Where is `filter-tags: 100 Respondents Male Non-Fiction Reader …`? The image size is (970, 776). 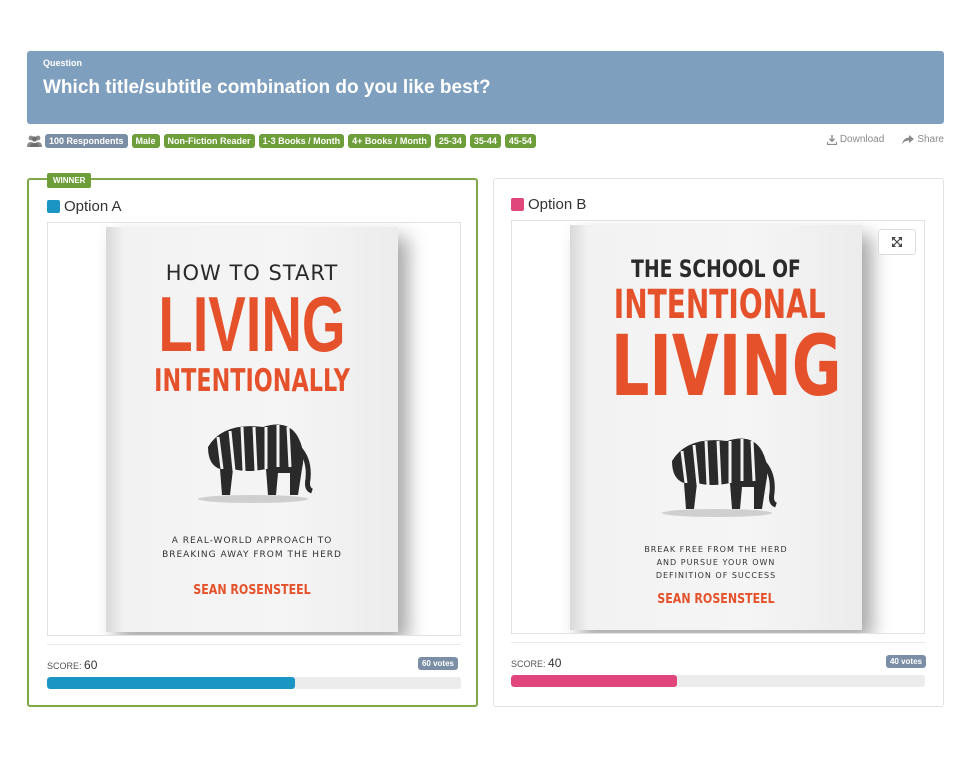 filter-tags: 100 Respondents Male Non-Fiction Reader … is located at coordinates (290, 141).